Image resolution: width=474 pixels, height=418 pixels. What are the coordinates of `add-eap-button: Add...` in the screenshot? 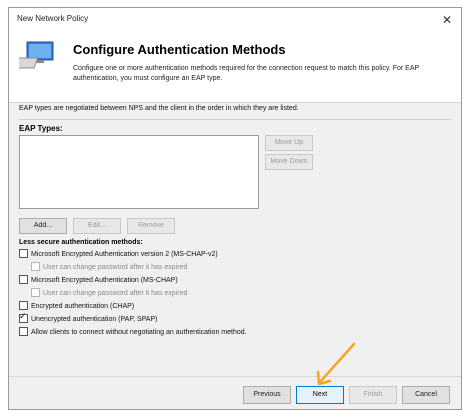 It's located at (43, 226).